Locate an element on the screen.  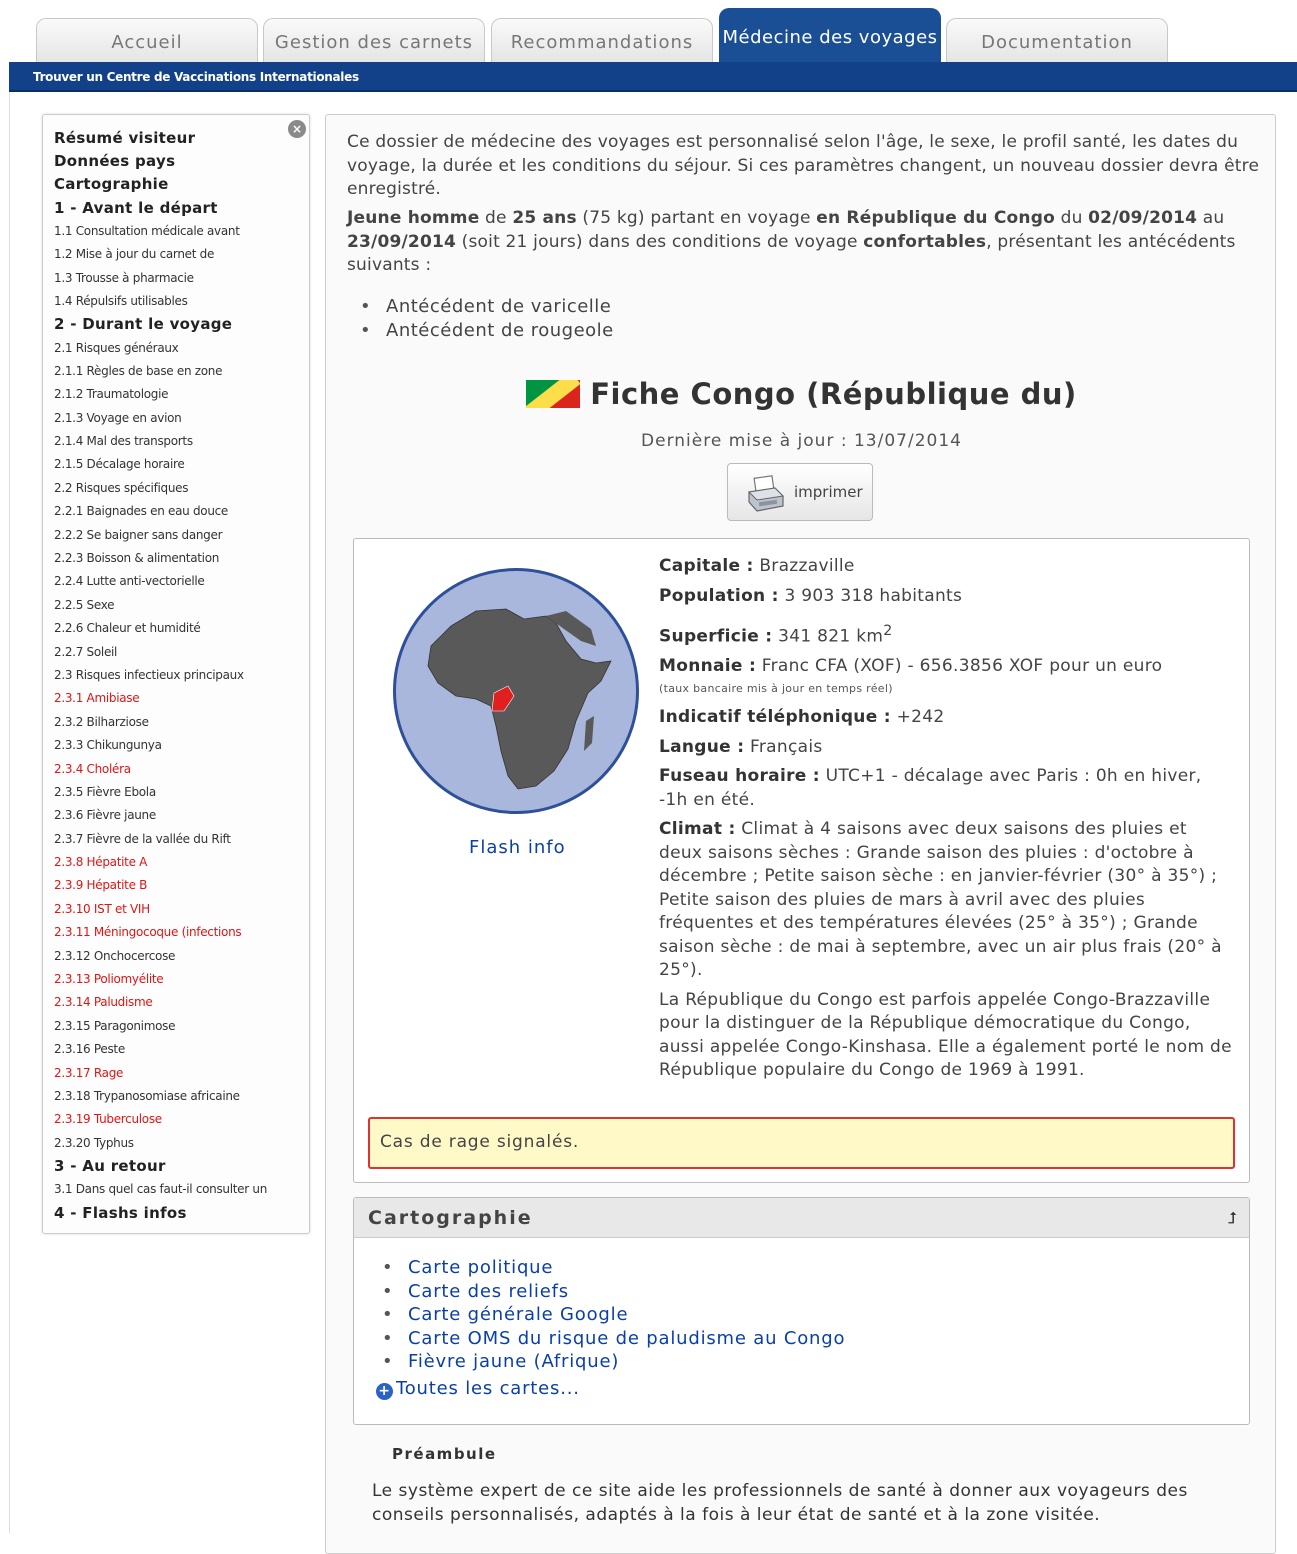
sidebar-item: 2.1 Risques généraux is located at coordinates (180, 348).